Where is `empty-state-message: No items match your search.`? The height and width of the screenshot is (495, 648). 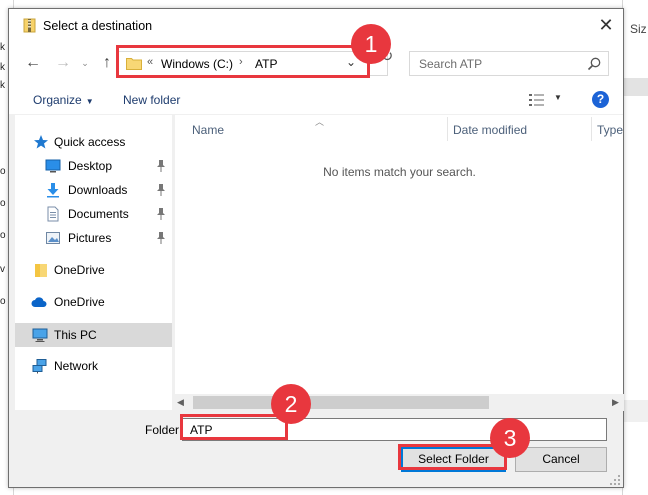
empty-state-message: No items match your search. is located at coordinates (399, 172).